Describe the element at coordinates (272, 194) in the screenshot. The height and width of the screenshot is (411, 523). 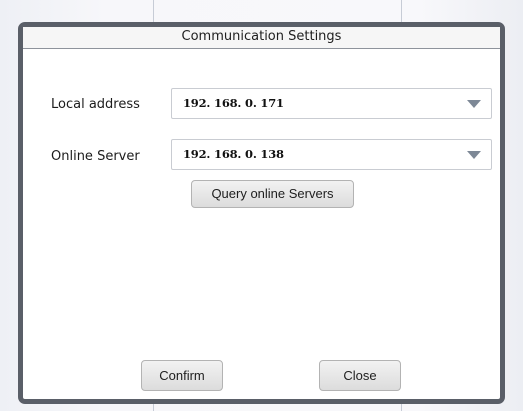
I see `query-online-servers-button: Query online Servers` at that location.